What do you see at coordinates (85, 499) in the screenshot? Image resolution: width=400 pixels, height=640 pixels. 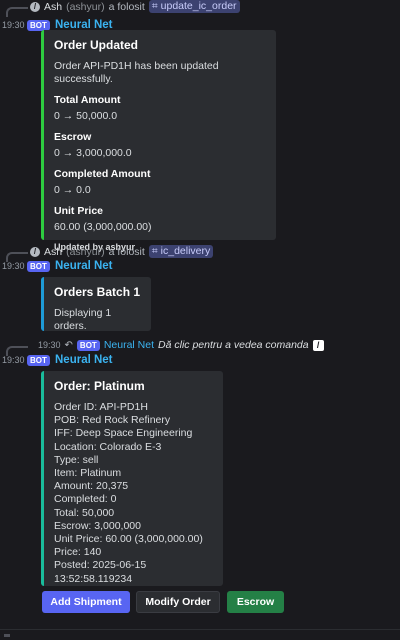 I see `detail-line: Completed: 0` at bounding box center [85, 499].